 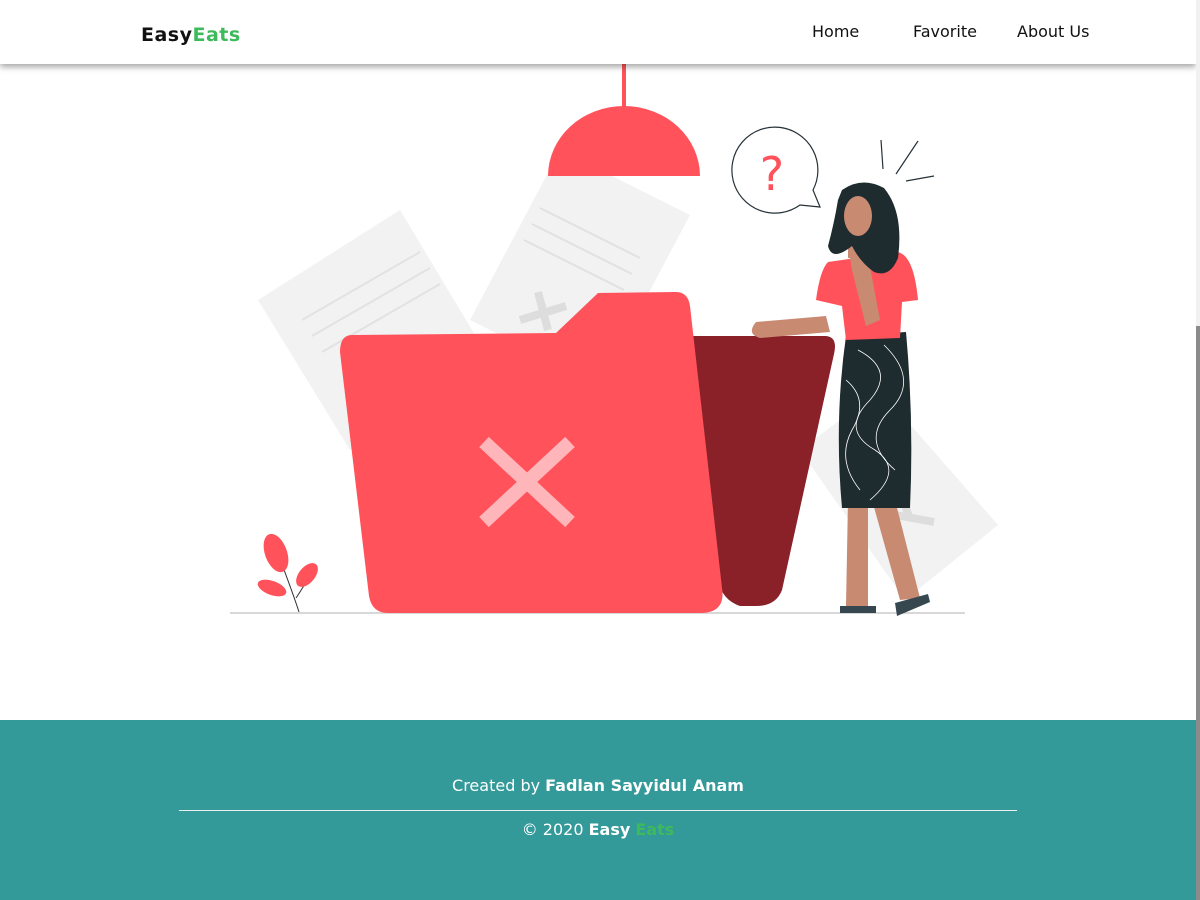 What do you see at coordinates (655, 829) in the screenshot?
I see `footer-brand-eats: Eats` at bounding box center [655, 829].